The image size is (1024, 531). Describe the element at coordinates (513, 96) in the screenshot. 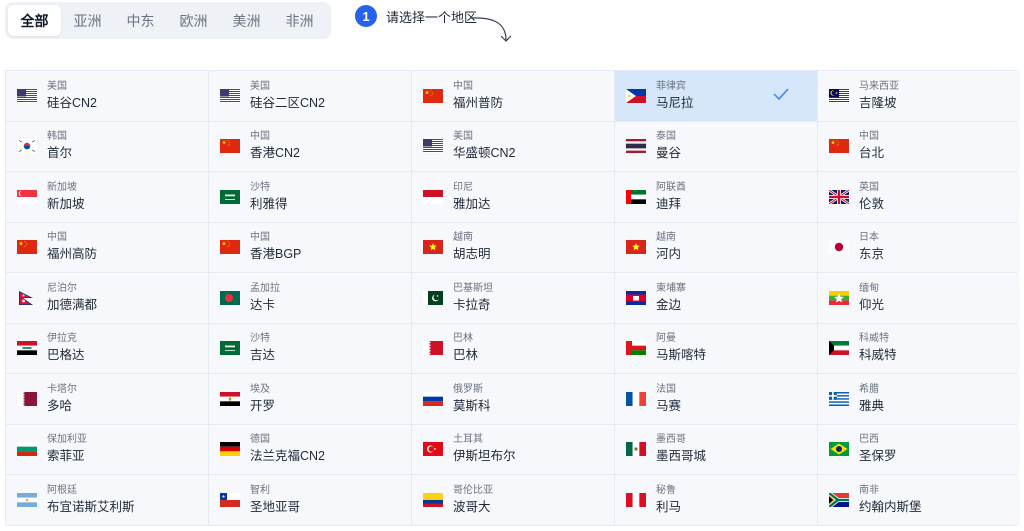

I see `region-option: 中国 福州普防` at that location.